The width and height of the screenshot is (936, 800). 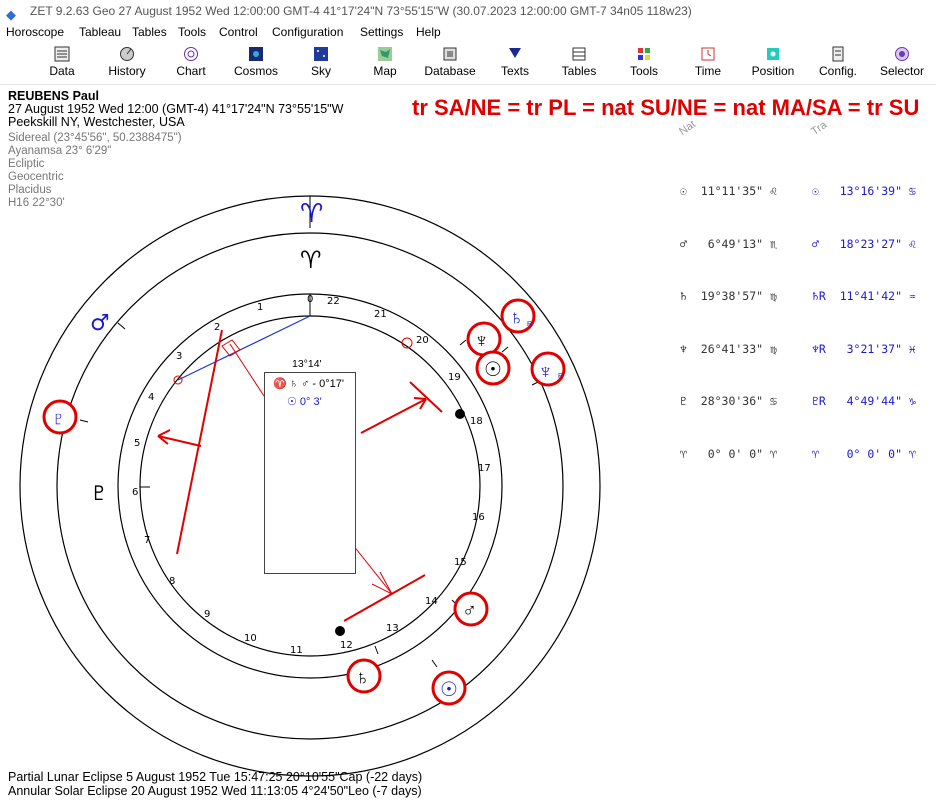 I want to click on transit-saturn-glyph: ♄, so click(x=516, y=318).